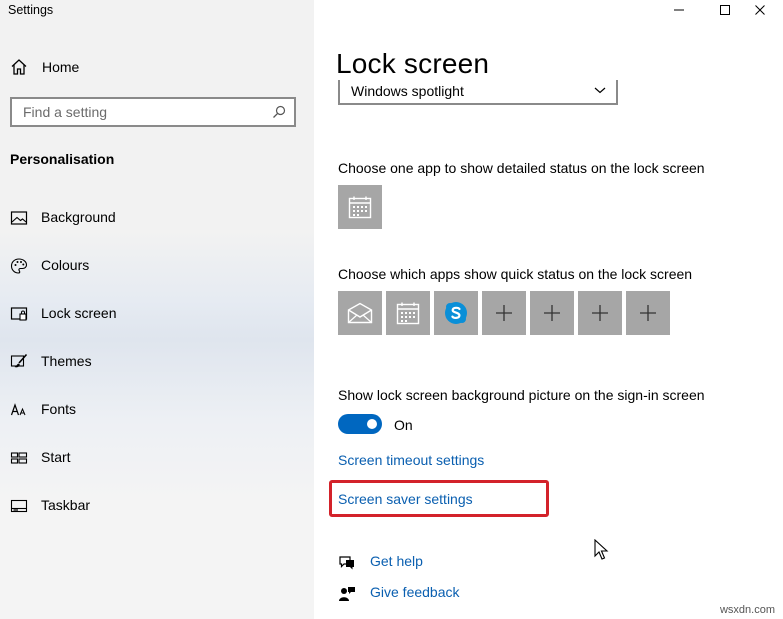  What do you see at coordinates (19, 506) in the screenshot?
I see `taskbar-icon` at bounding box center [19, 506].